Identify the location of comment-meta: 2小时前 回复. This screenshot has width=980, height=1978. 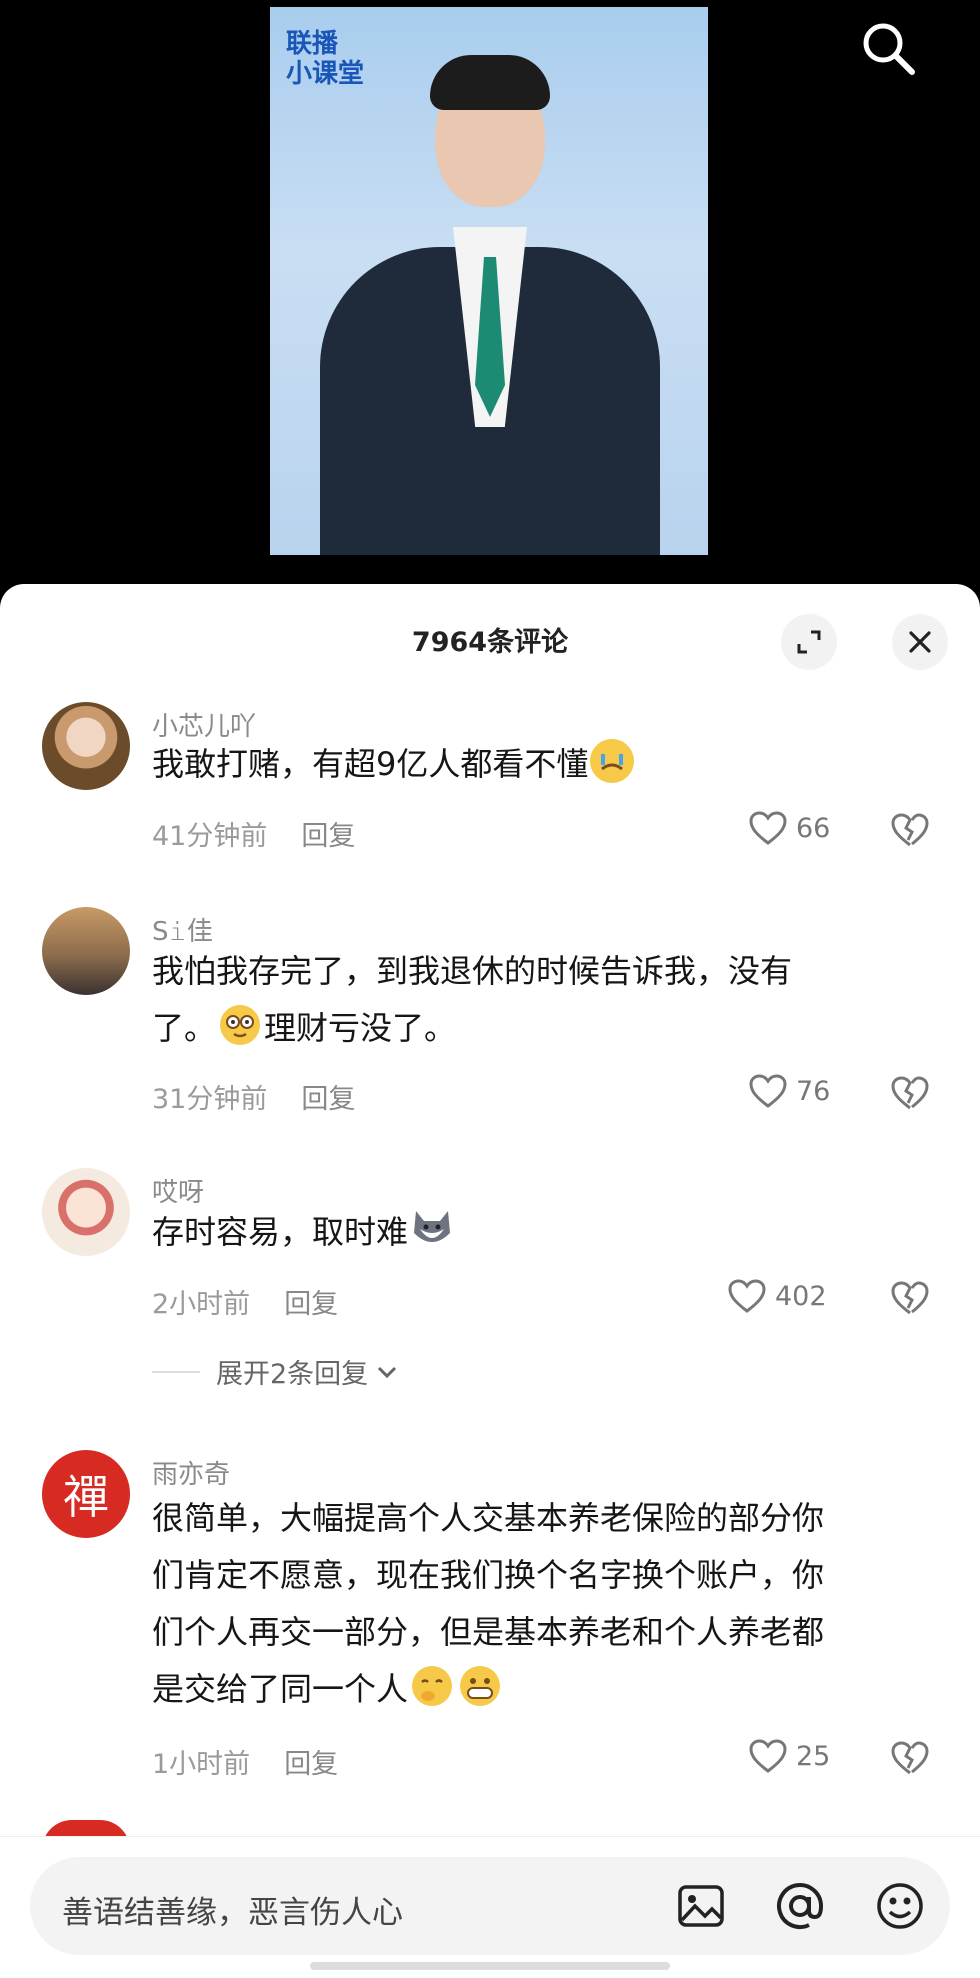
(245, 1301).